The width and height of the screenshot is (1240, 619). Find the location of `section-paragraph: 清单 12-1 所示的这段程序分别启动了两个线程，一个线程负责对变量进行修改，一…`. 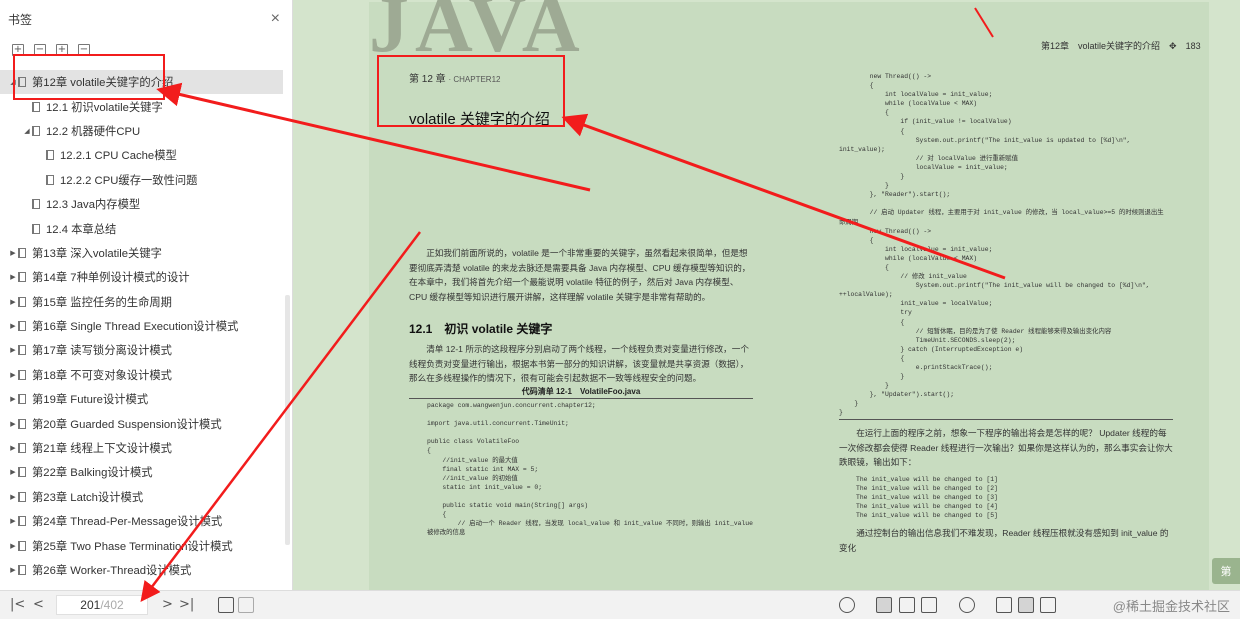

section-paragraph: 清单 12-1 所示的这段程序分别启动了两个线程，一个线程负责对变量进行修改，一… is located at coordinates (579, 363).